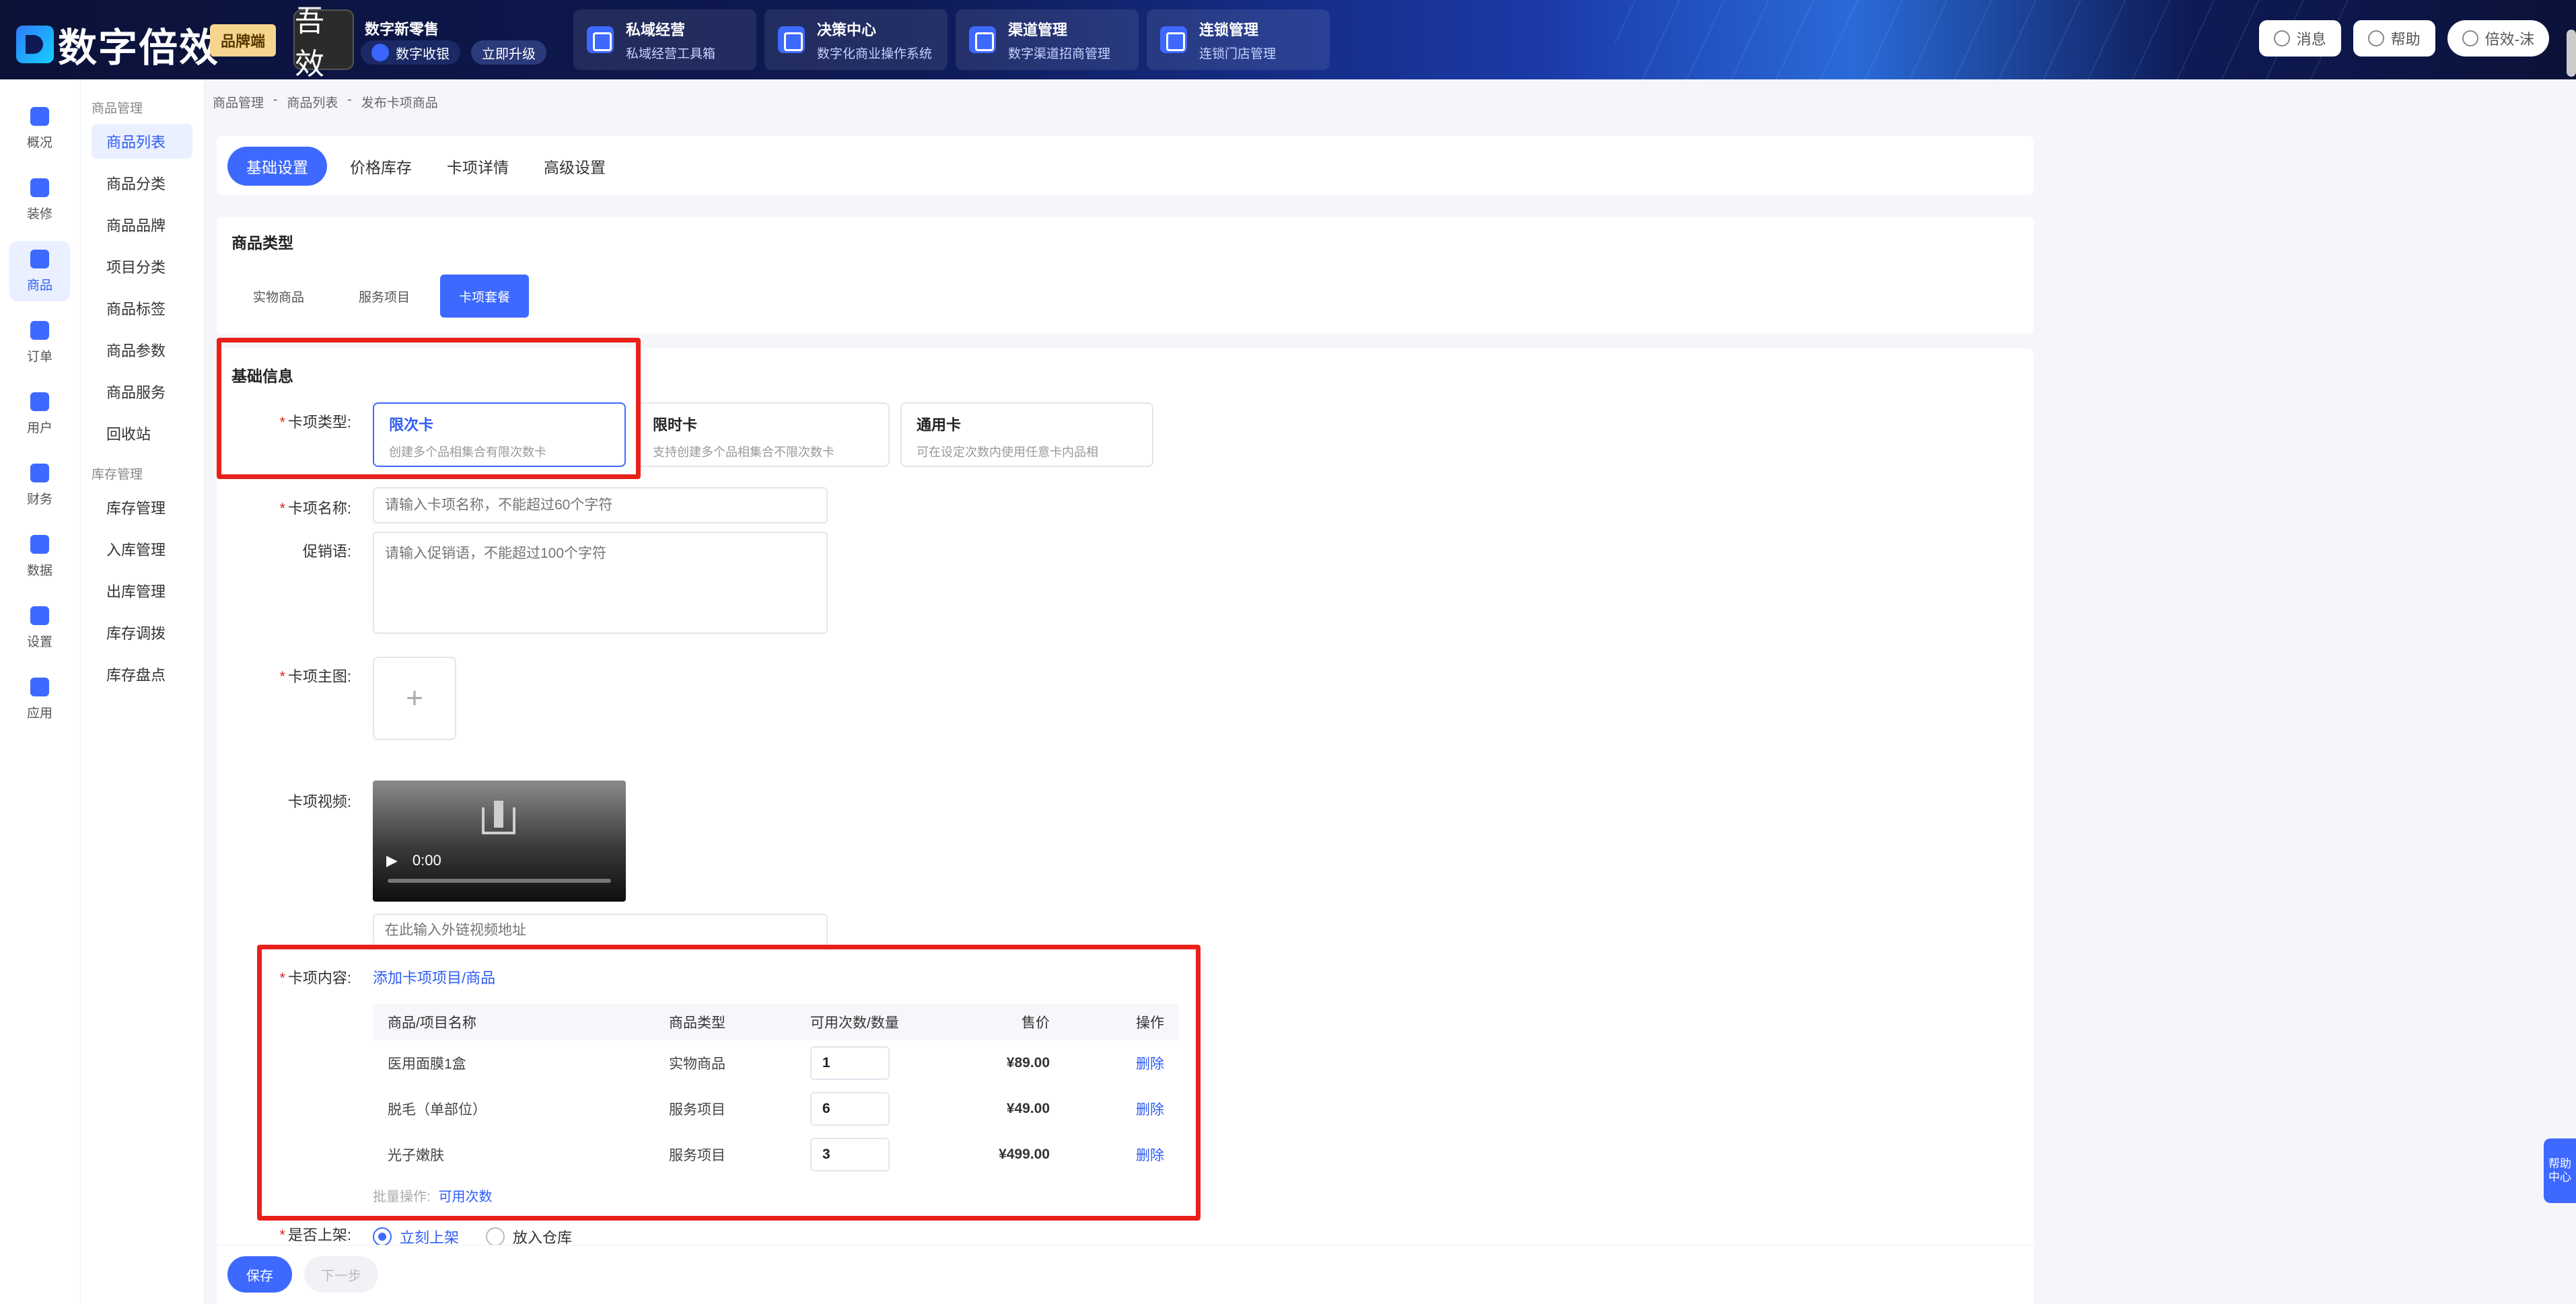  I want to click on nav-card-chain: 连锁管理 连锁门店管理, so click(1238, 39).